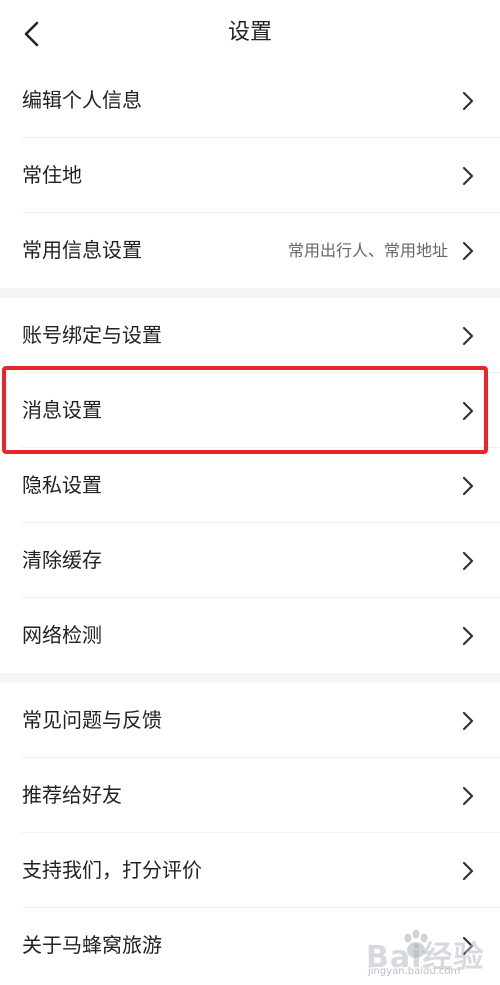  I want to click on row-label: 账号绑定与设置, so click(92, 335).